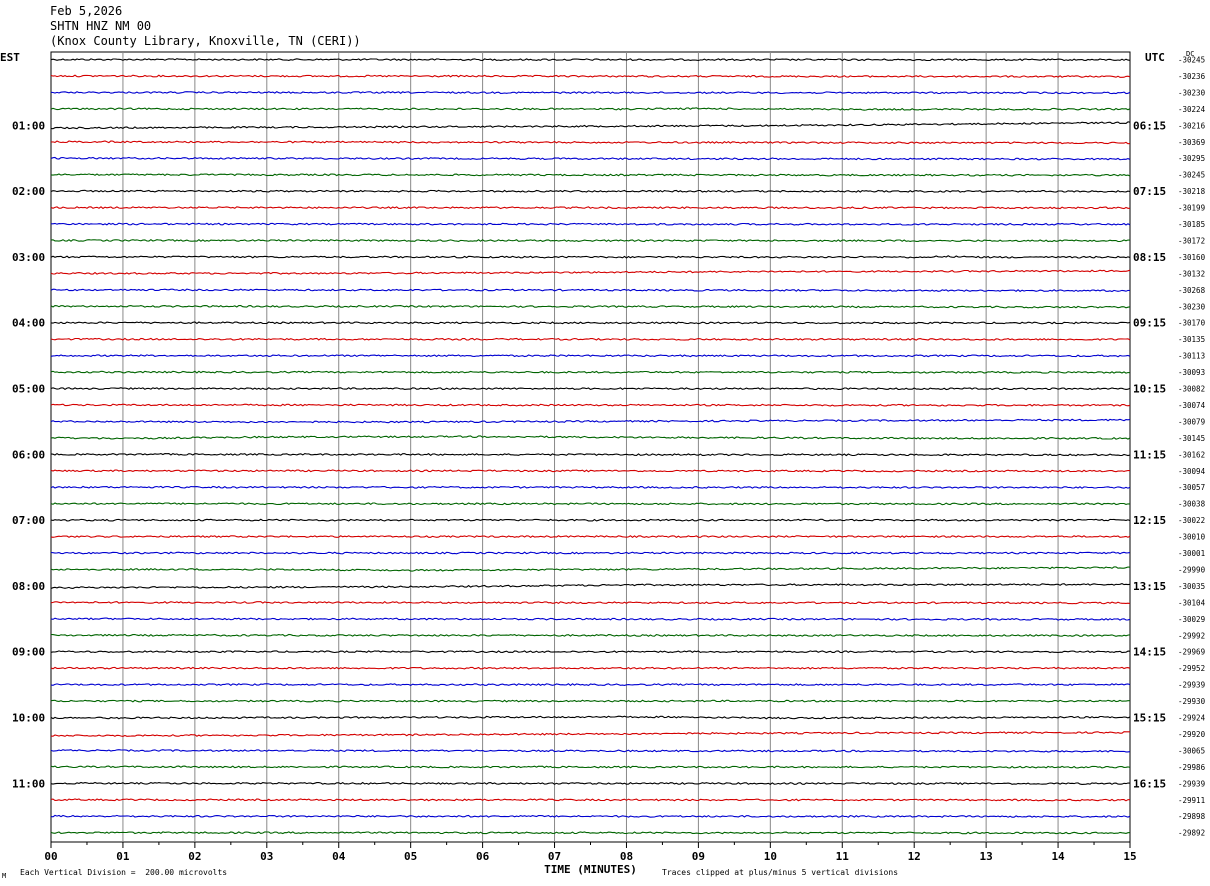  I want to click on x-tick-label: 11, so click(843, 856).